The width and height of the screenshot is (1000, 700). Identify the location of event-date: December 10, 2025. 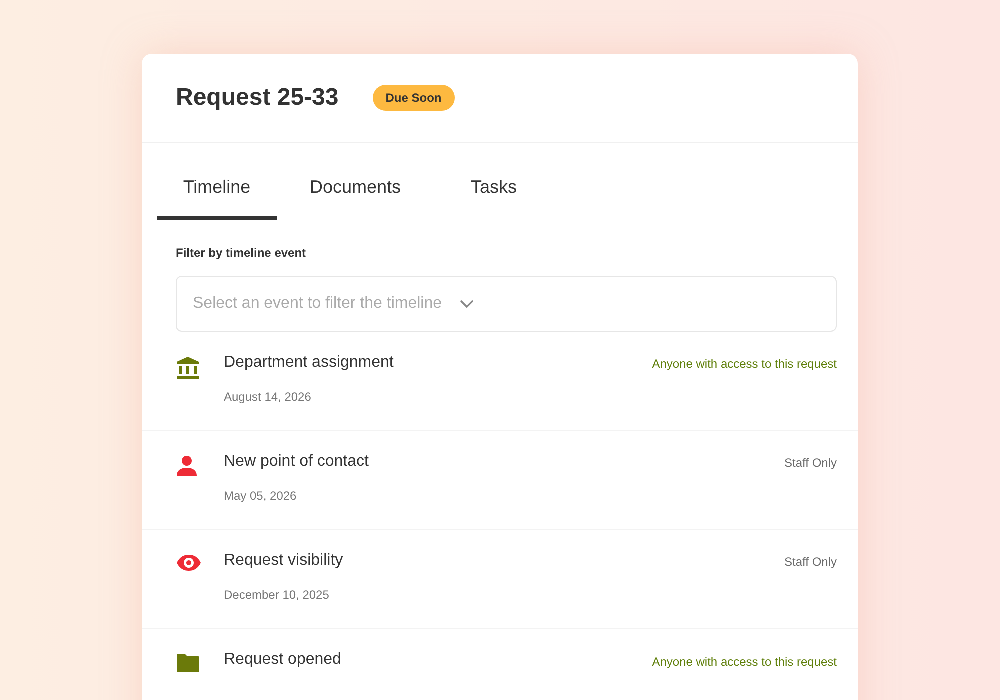
(277, 595).